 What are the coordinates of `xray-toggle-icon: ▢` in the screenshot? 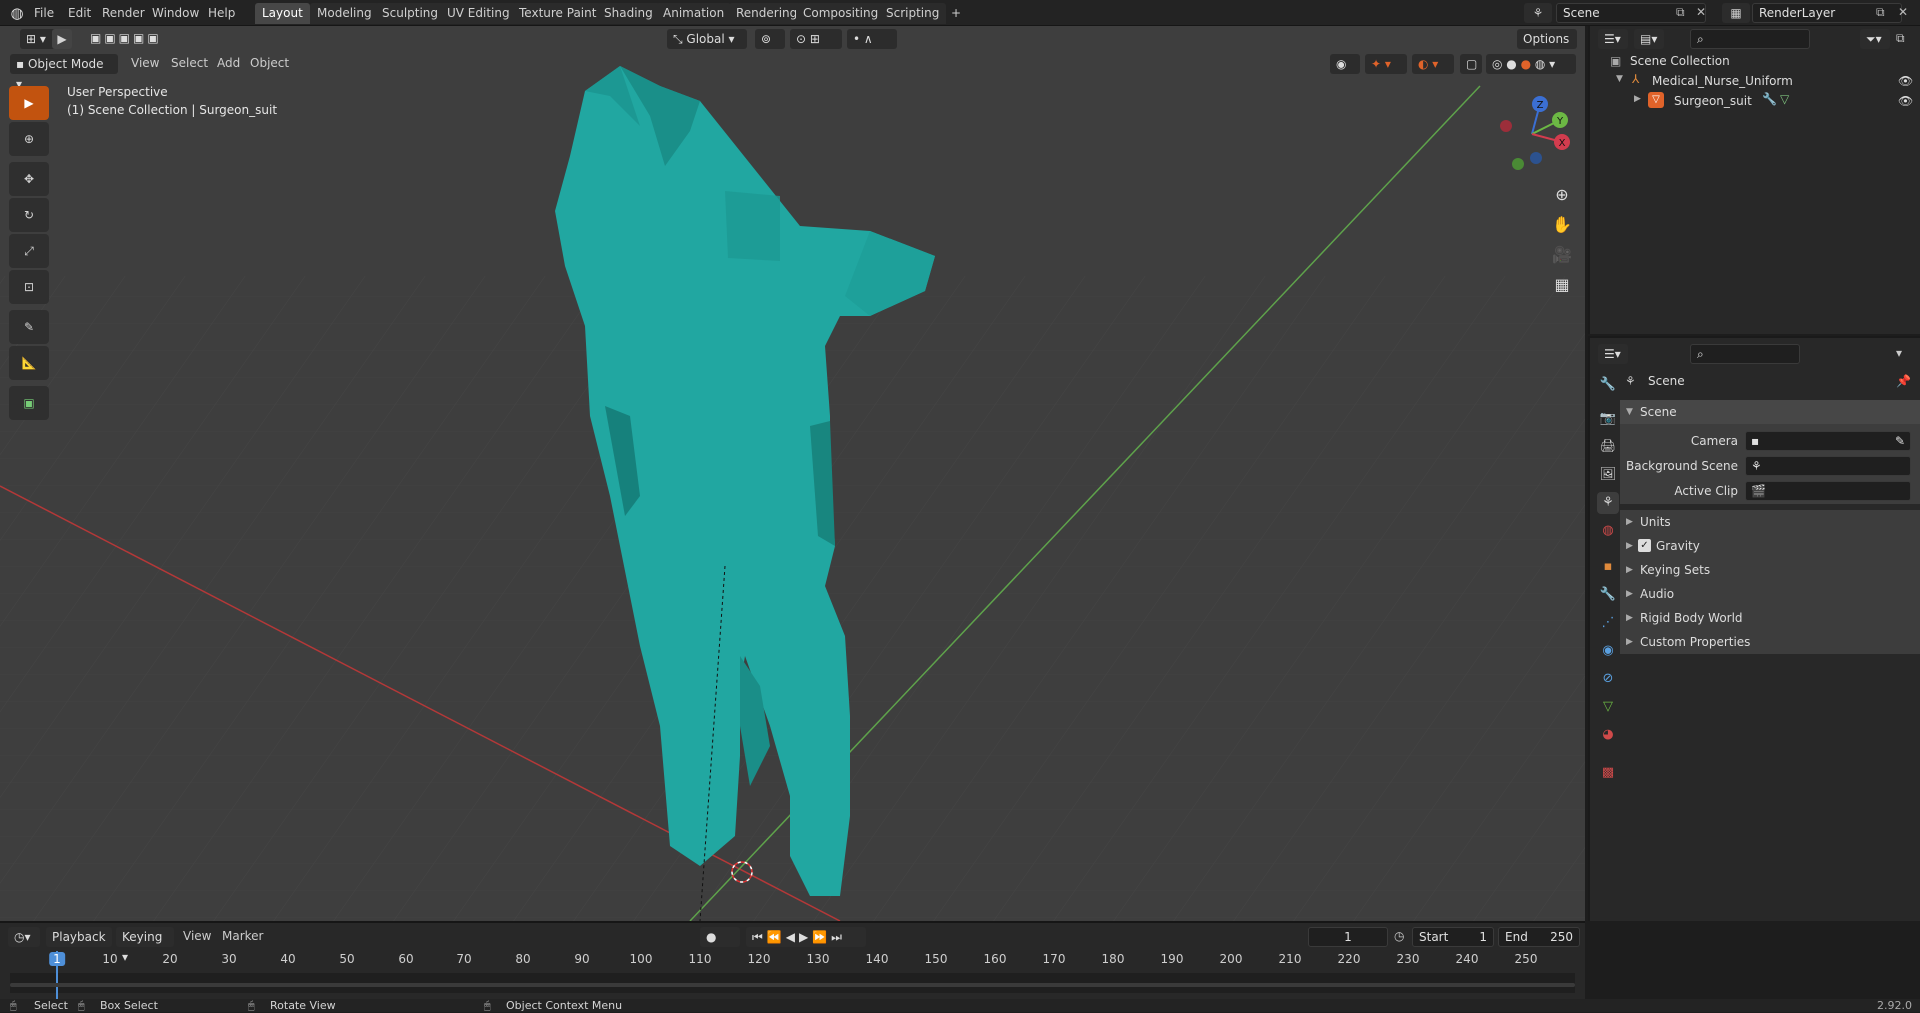 It's located at (1471, 64).